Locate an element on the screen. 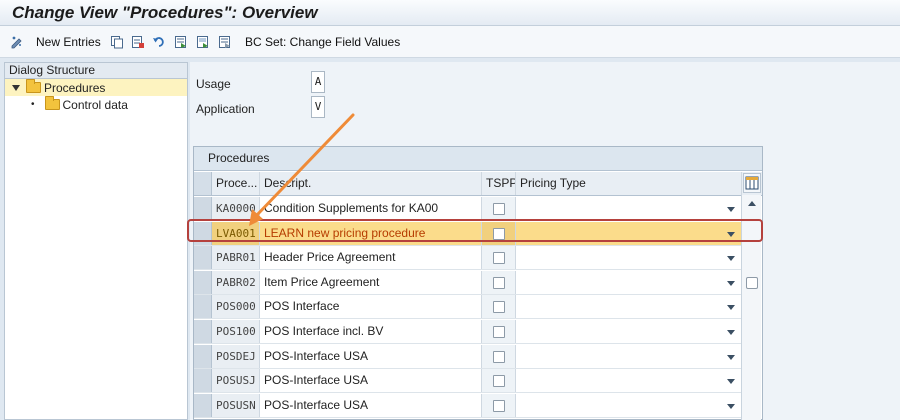 This screenshot has width=900, height=420. procedure-key-cell: LVA001 is located at coordinates (236, 233).